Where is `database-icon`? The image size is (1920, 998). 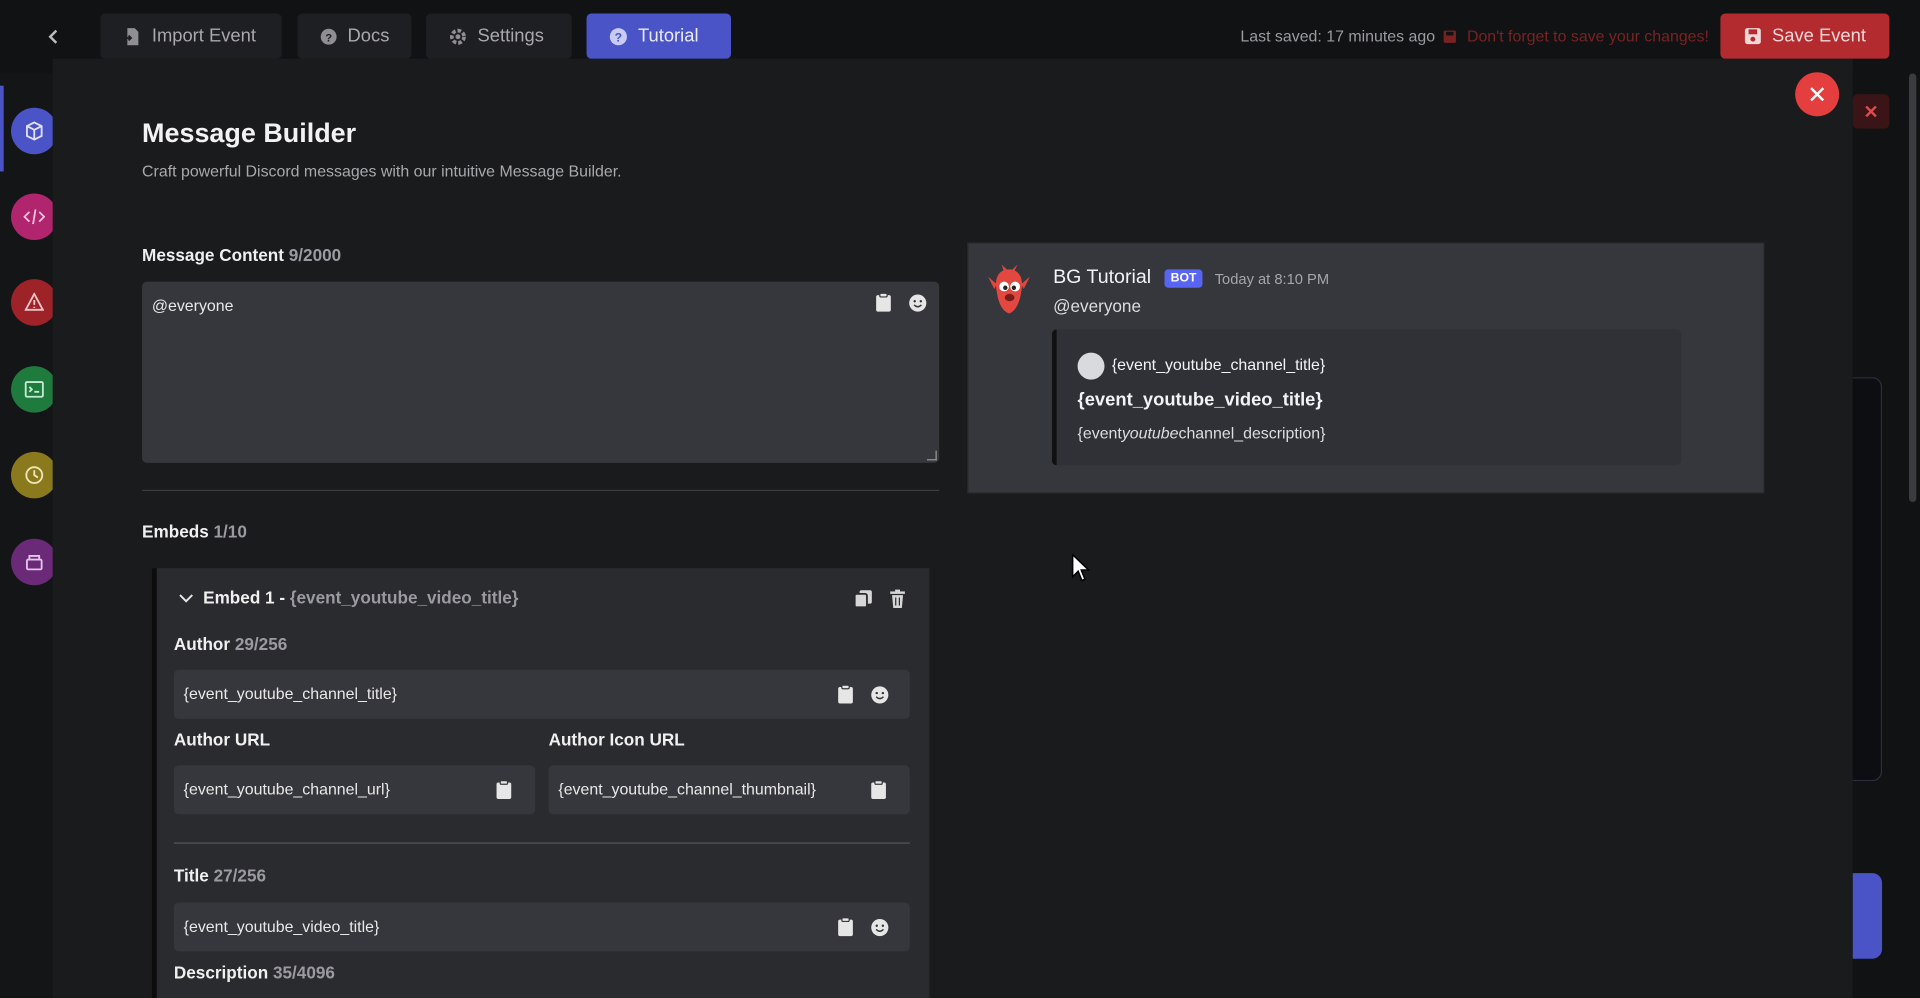
database-icon is located at coordinates (34, 563).